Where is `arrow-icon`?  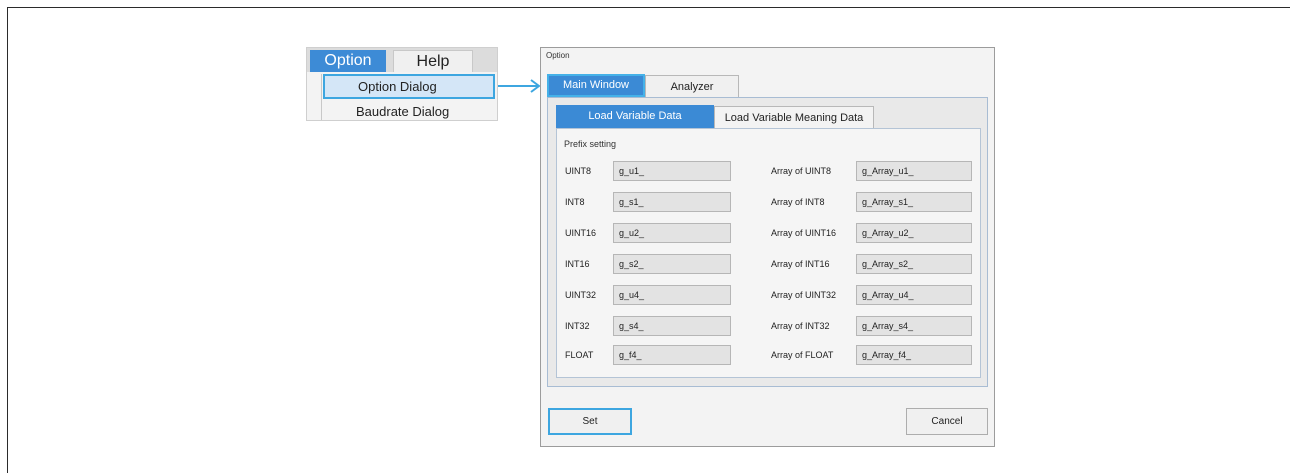 arrow-icon is located at coordinates (519, 86).